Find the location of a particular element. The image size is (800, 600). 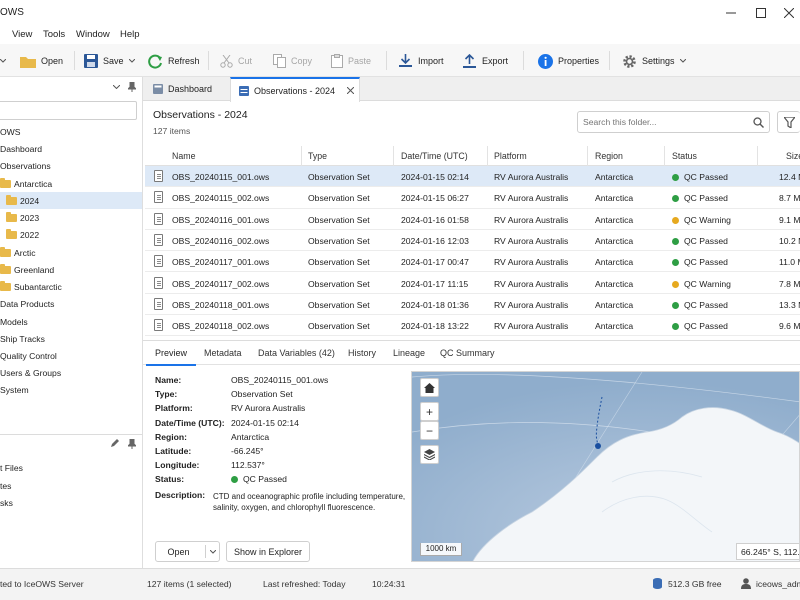

menu-window: Window is located at coordinates (93, 34).